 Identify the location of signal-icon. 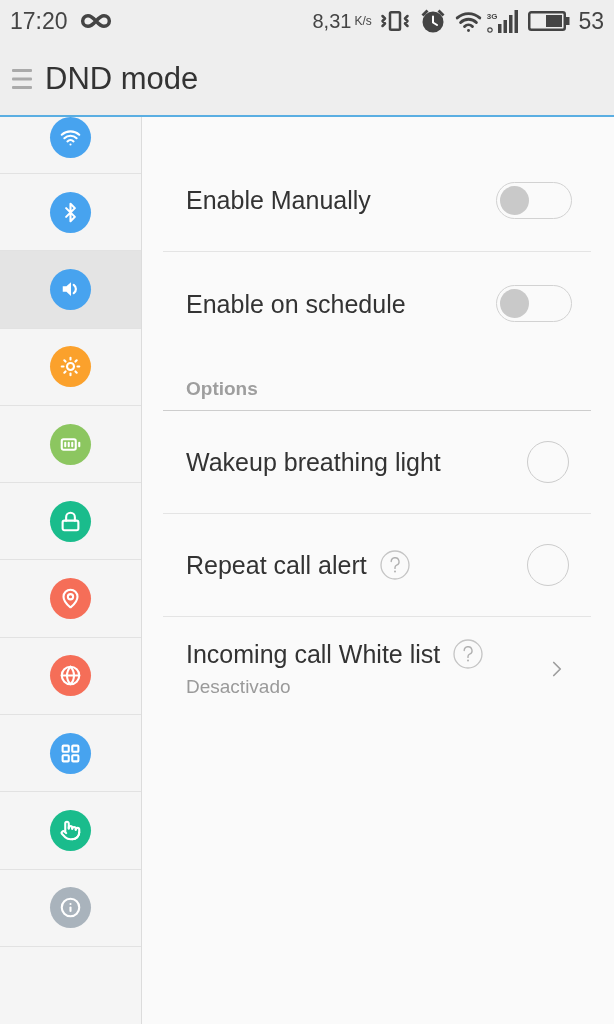
(508, 21).